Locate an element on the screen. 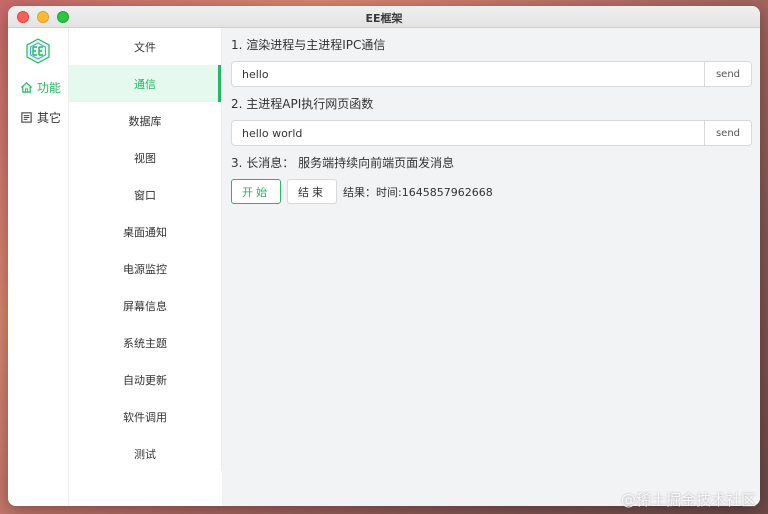  result-text: 结果：时间:1645857962668 is located at coordinates (418, 192).